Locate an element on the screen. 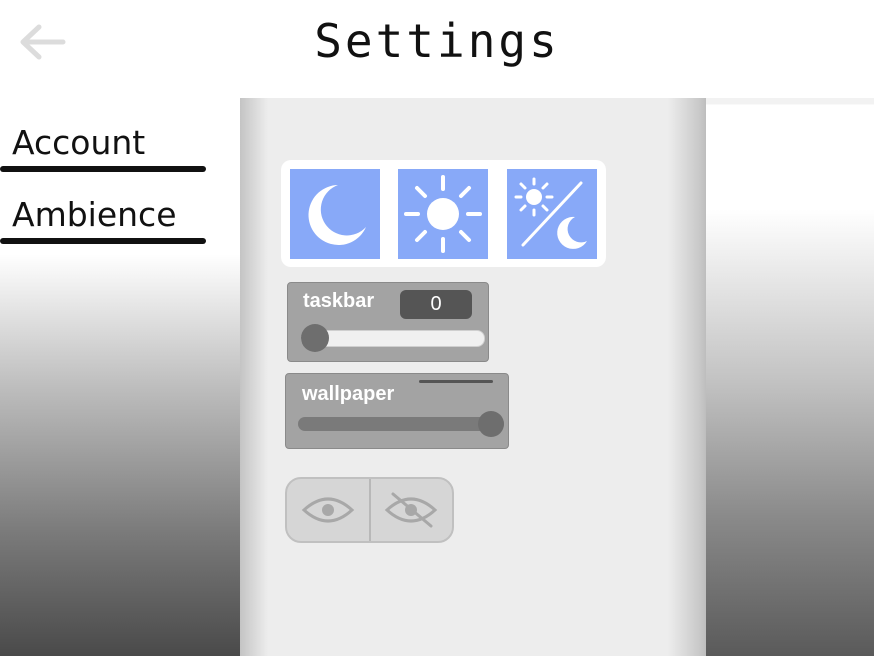  wallpaper-slider-track is located at coordinates (401, 424).